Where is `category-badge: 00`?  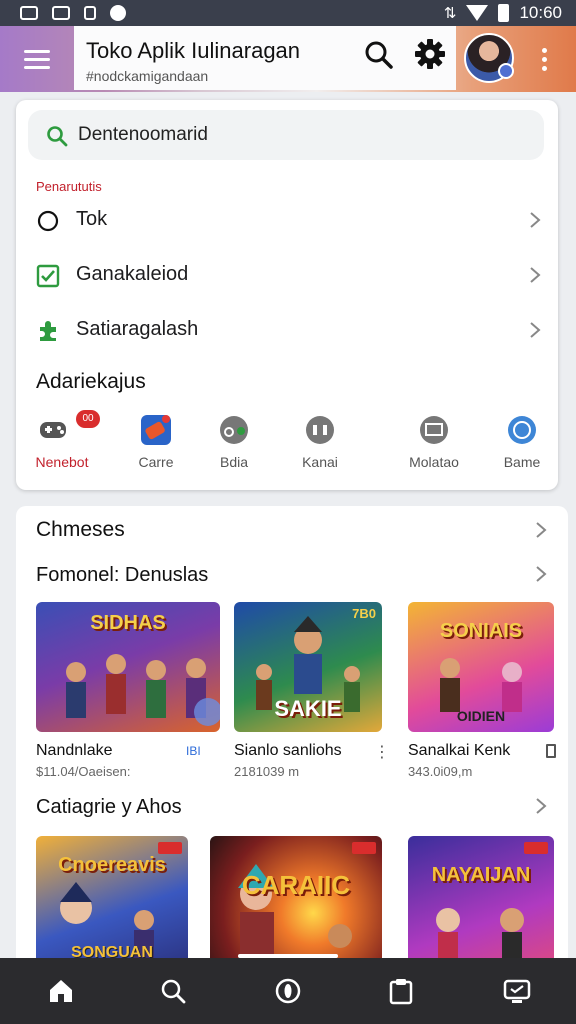 category-badge: 00 is located at coordinates (88, 419).